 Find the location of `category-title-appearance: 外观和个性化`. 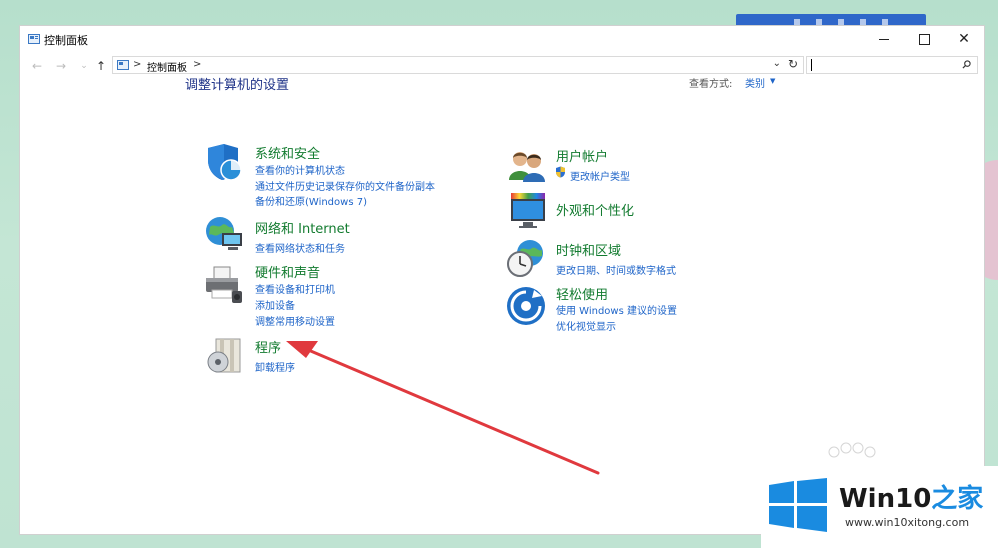

category-title-appearance: 外观和个性化 is located at coordinates (595, 209).